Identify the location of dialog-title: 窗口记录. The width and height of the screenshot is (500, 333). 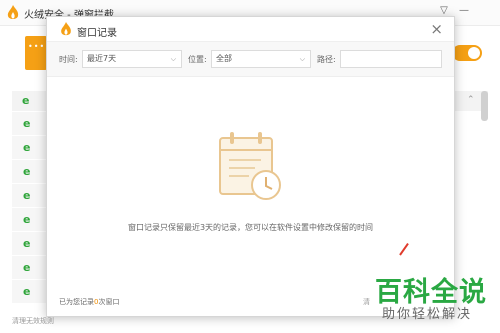
(97, 33).